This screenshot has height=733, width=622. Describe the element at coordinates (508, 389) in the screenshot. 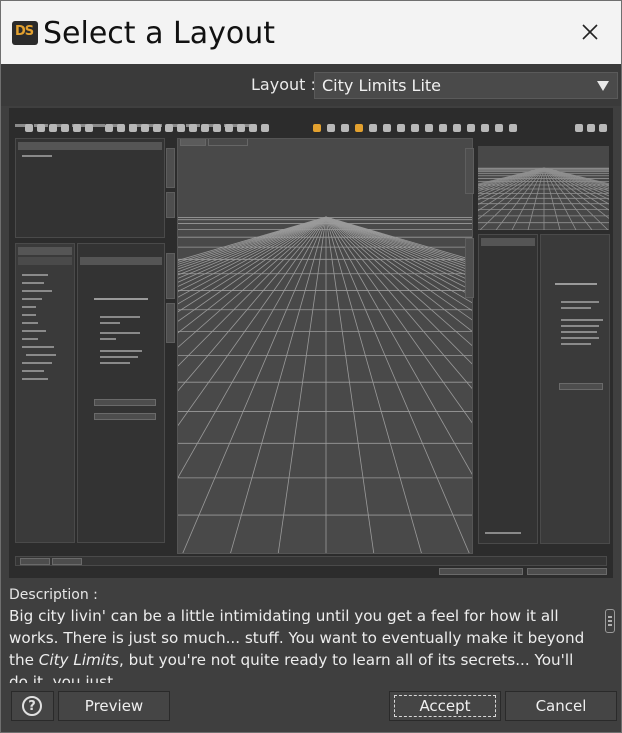

I see `preview-parameters-list` at that location.